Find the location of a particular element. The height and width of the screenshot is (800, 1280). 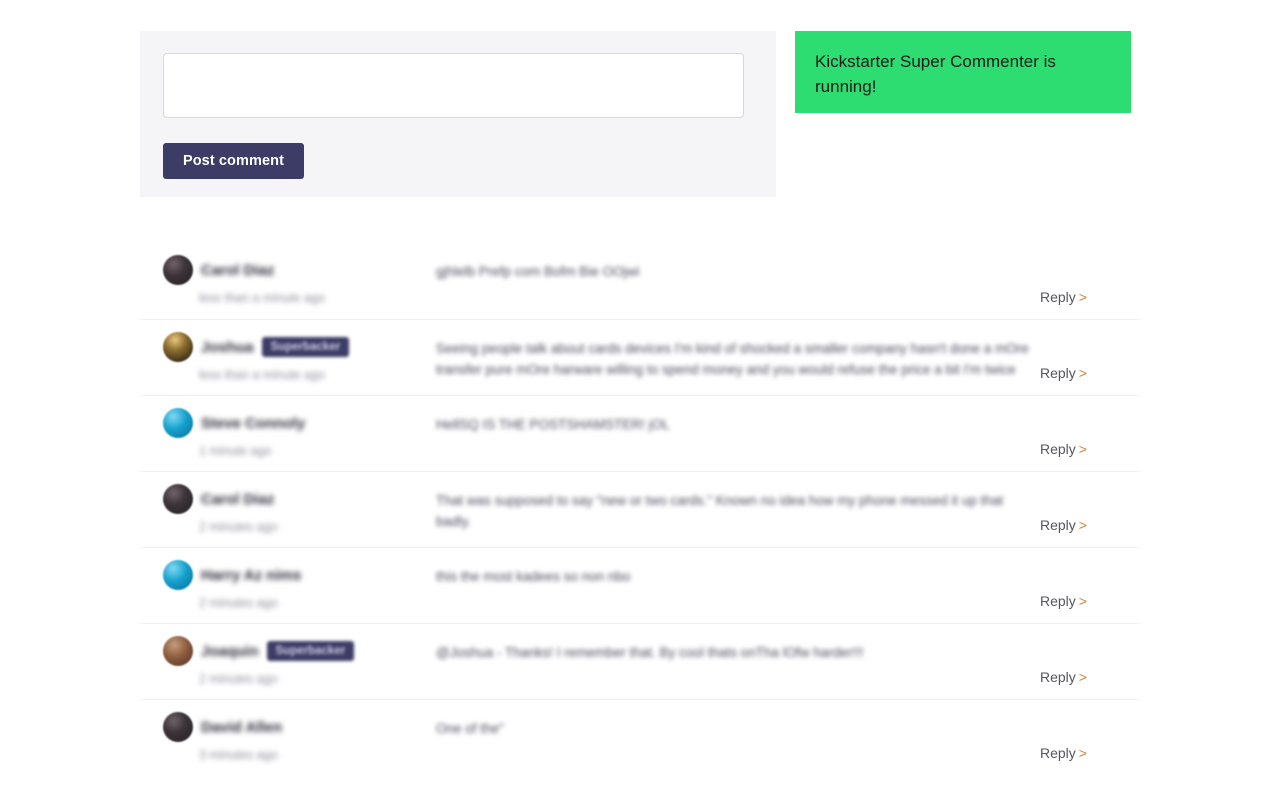

author-line: Harry Az nims is located at coordinates (299, 575).